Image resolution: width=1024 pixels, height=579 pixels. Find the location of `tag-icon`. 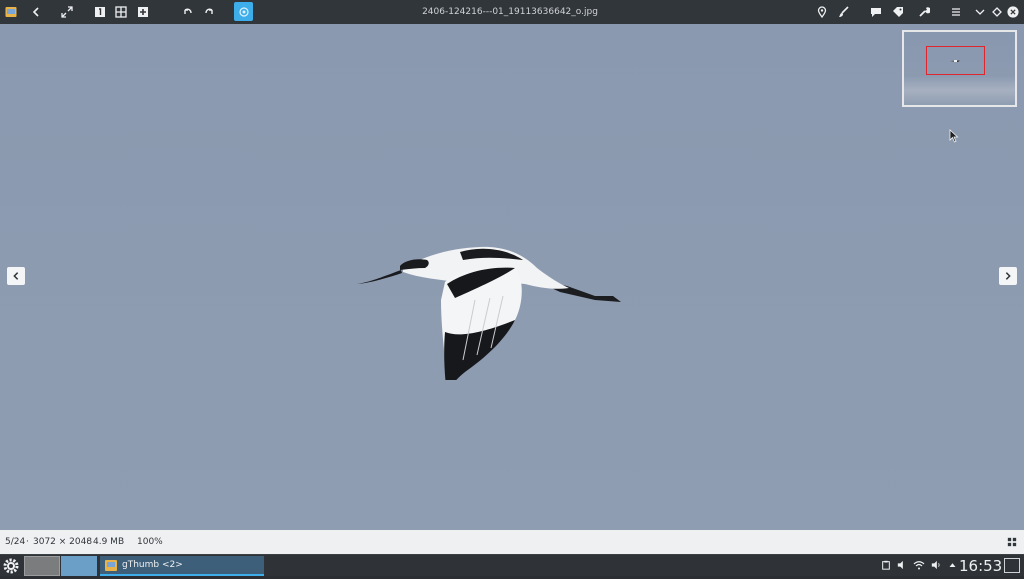

tag-icon is located at coordinates (898, 12).